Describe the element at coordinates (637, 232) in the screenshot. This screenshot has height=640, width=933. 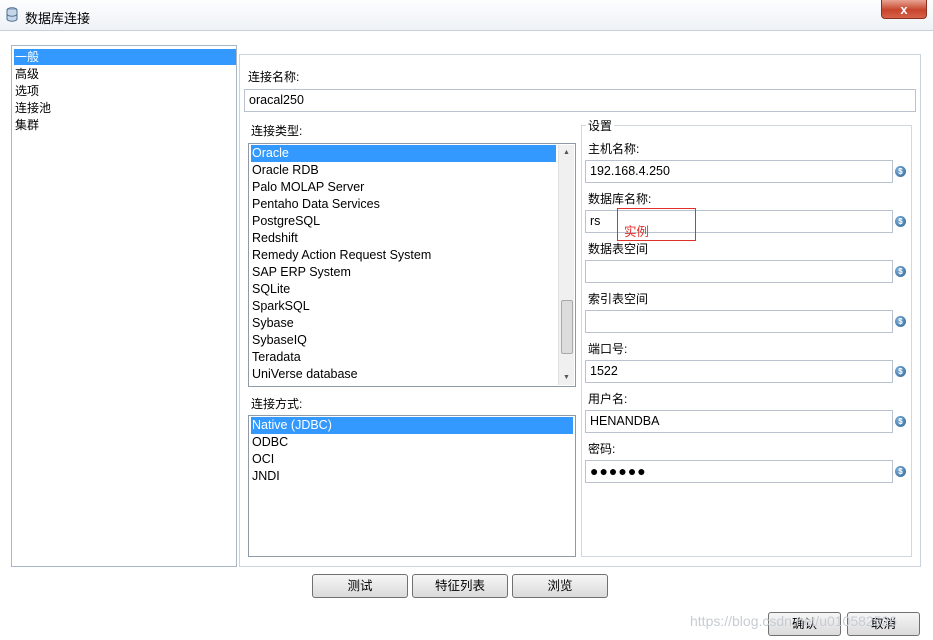
I see `annotation-text: 实例` at that location.